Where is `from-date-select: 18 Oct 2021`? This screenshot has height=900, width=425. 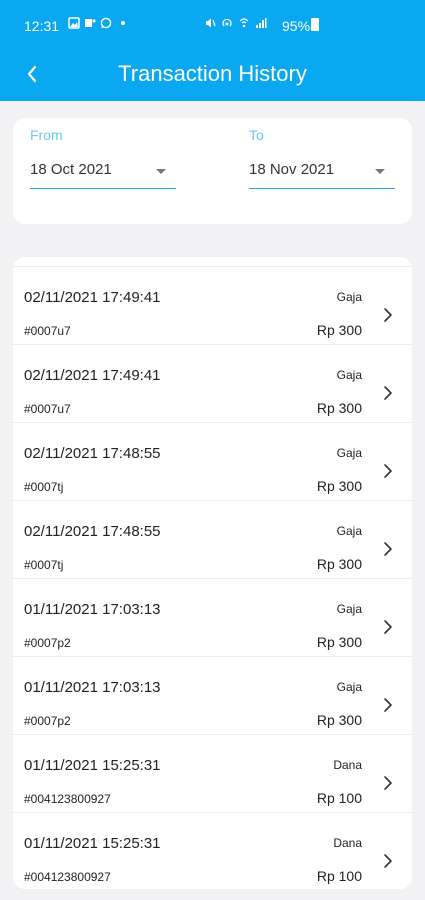
from-date-select: 18 Oct 2021 is located at coordinates (103, 175).